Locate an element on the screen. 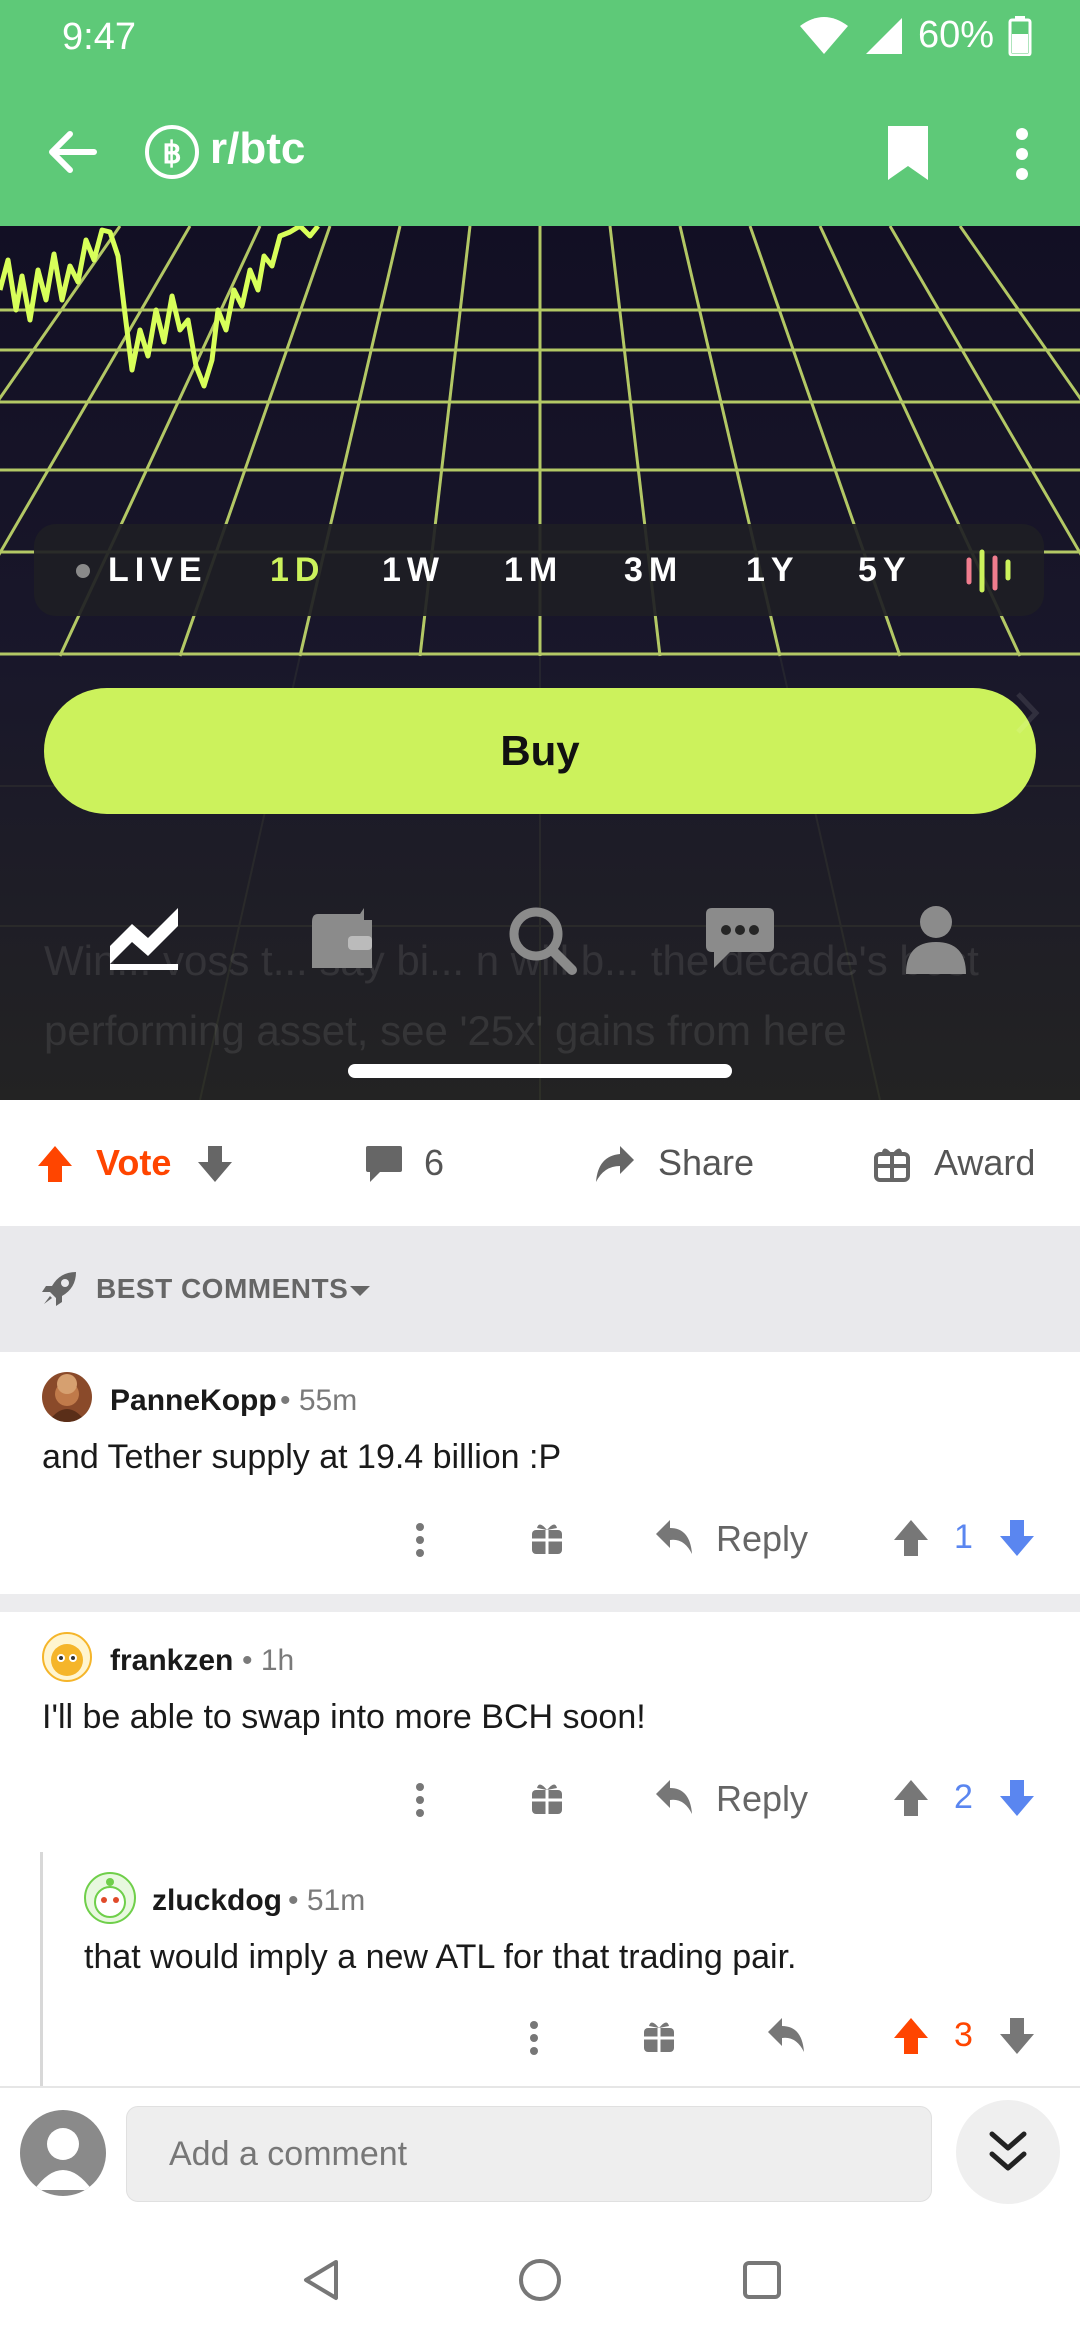 Image resolution: width=1080 pixels, height=2340 pixels. user-avatar is located at coordinates (63, 2153).